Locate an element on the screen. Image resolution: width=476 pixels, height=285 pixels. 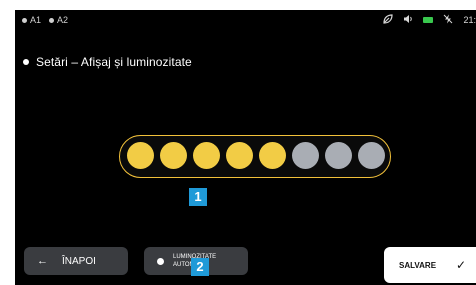
brightness-slider is located at coordinates (255, 156).